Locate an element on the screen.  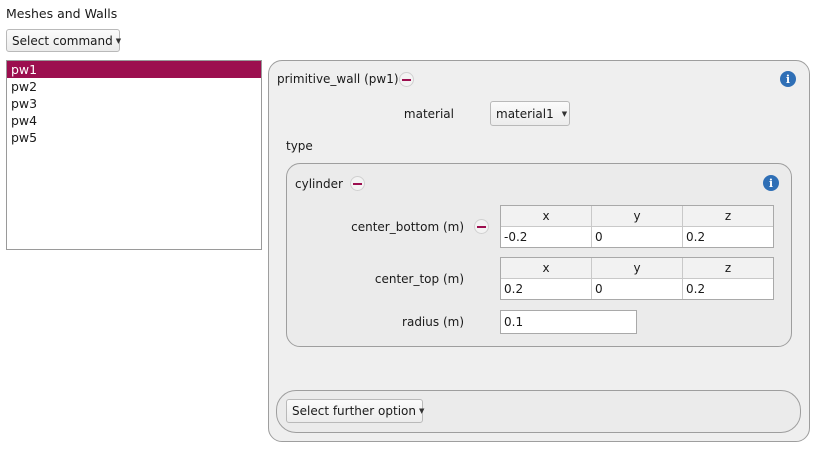
radius-label: radius (m) is located at coordinates (433, 322).